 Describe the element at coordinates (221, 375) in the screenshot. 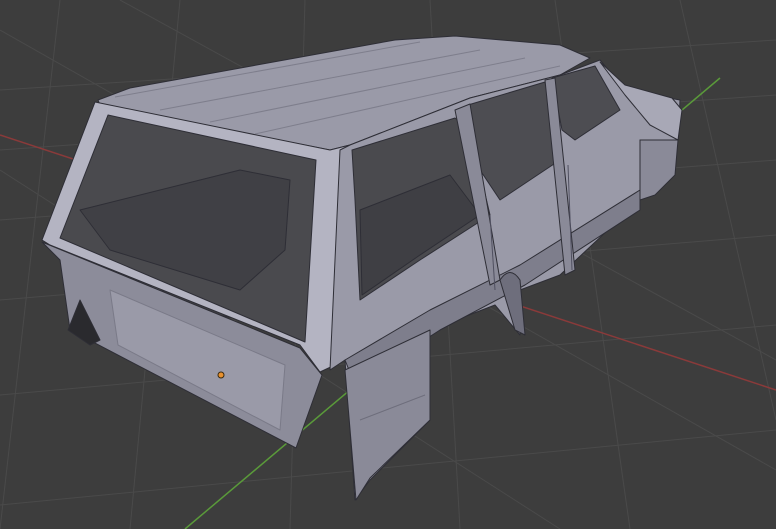

I see `object-origin-point` at that location.